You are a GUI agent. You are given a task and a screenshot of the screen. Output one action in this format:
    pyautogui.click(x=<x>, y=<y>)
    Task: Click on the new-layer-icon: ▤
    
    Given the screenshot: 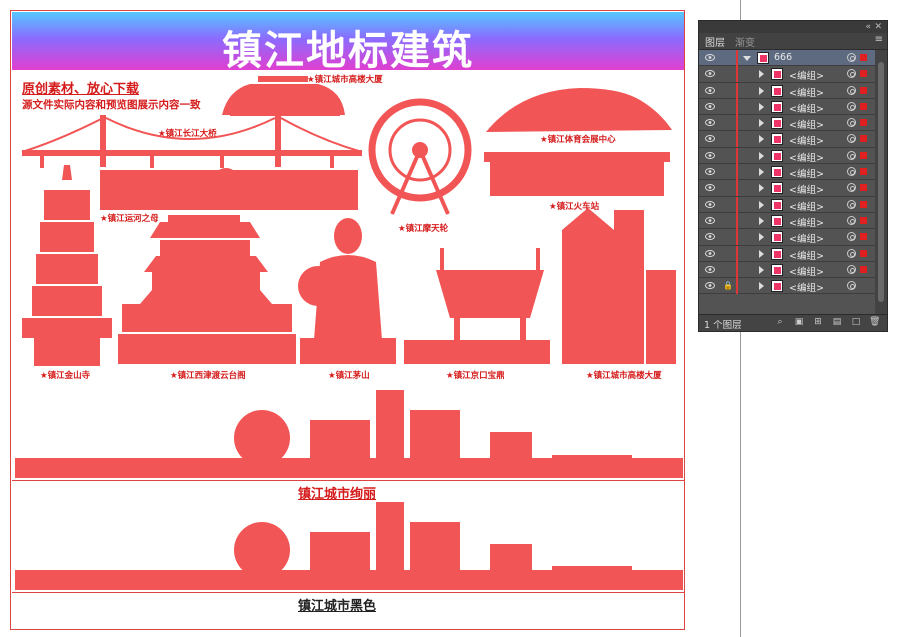 What is the action you would take?
    pyautogui.click(x=837, y=322)
    